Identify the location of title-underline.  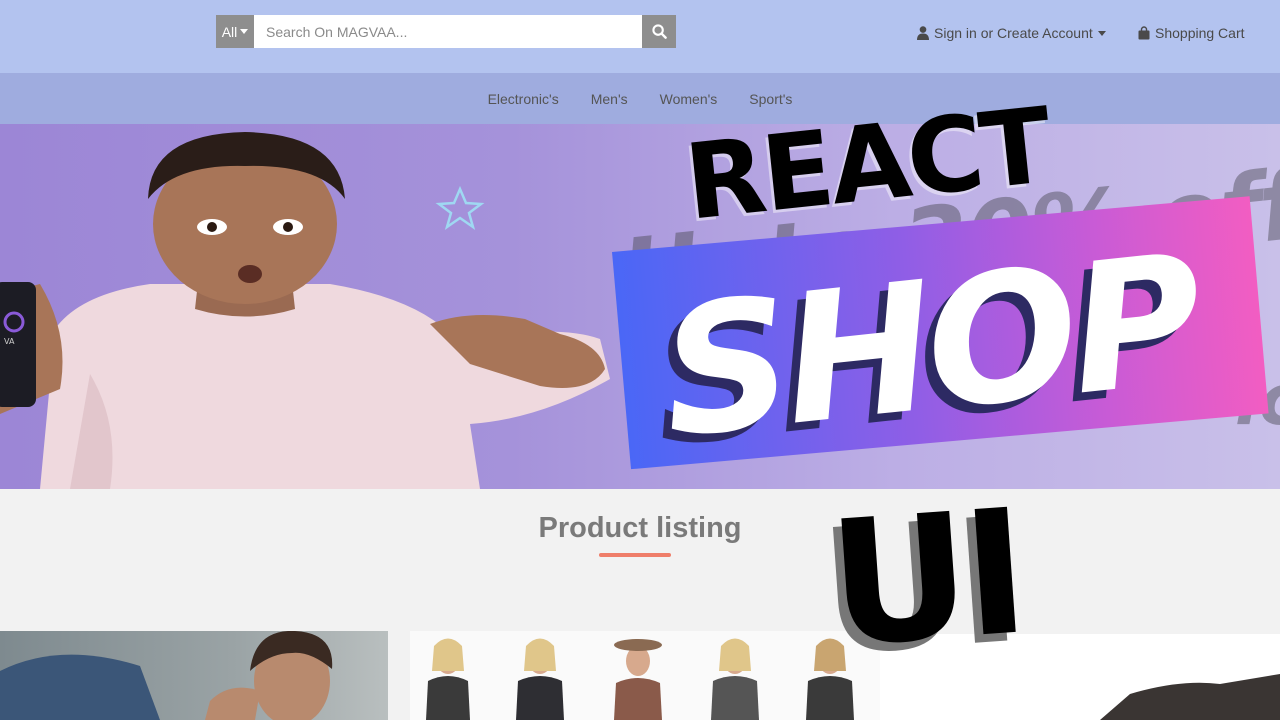
(635, 555).